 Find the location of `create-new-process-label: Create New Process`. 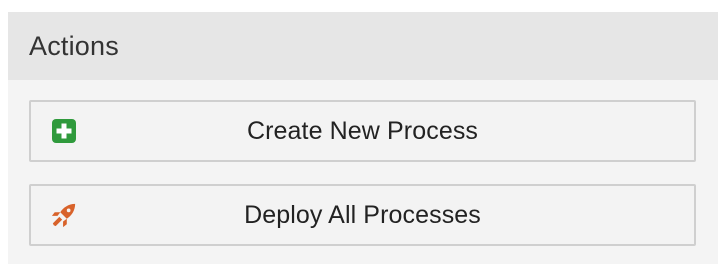

create-new-process-label: Create New Process is located at coordinates (362, 130).